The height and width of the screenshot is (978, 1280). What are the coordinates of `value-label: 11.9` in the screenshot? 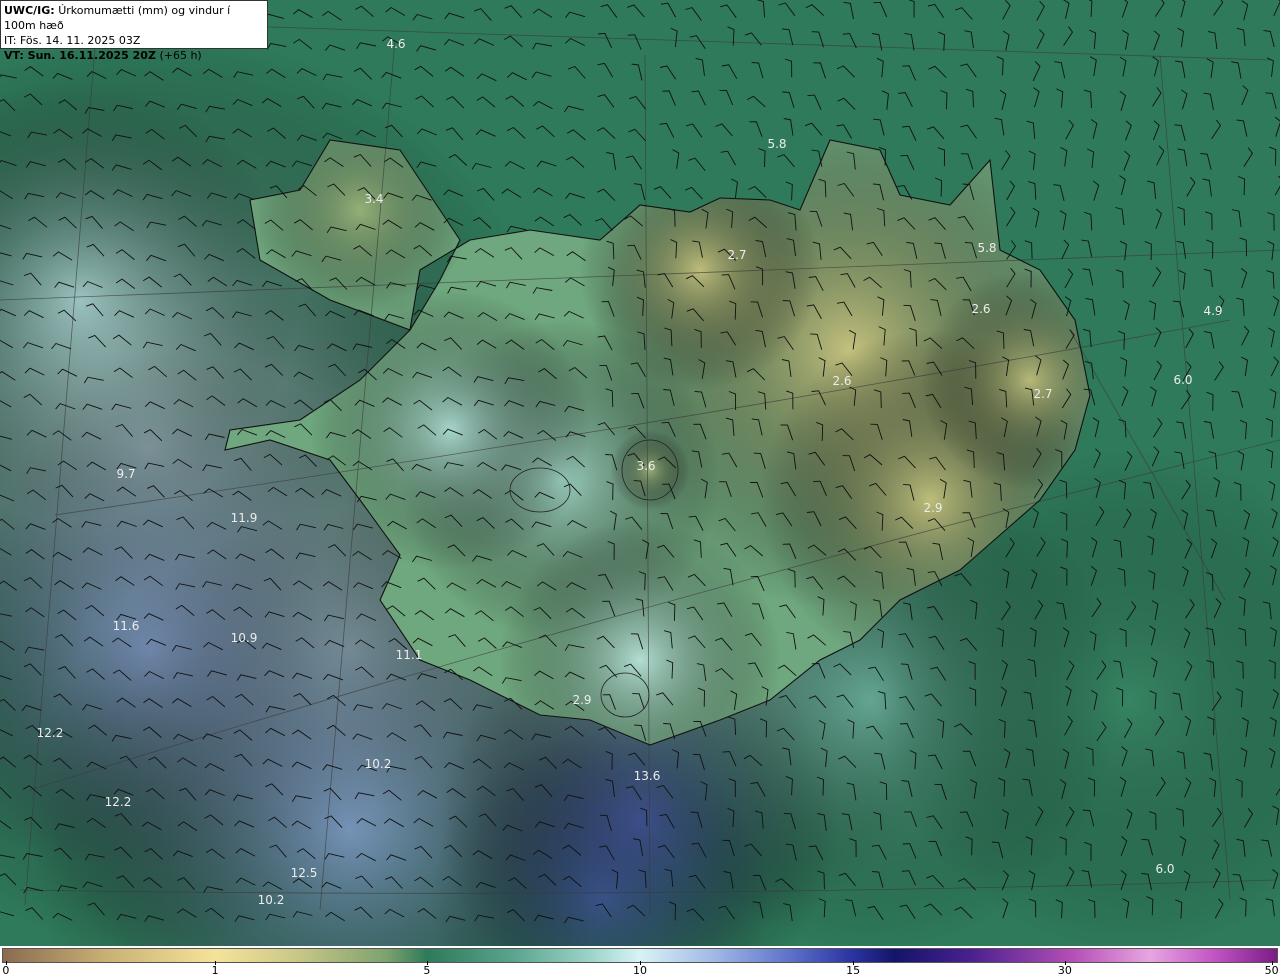 It's located at (244, 518).